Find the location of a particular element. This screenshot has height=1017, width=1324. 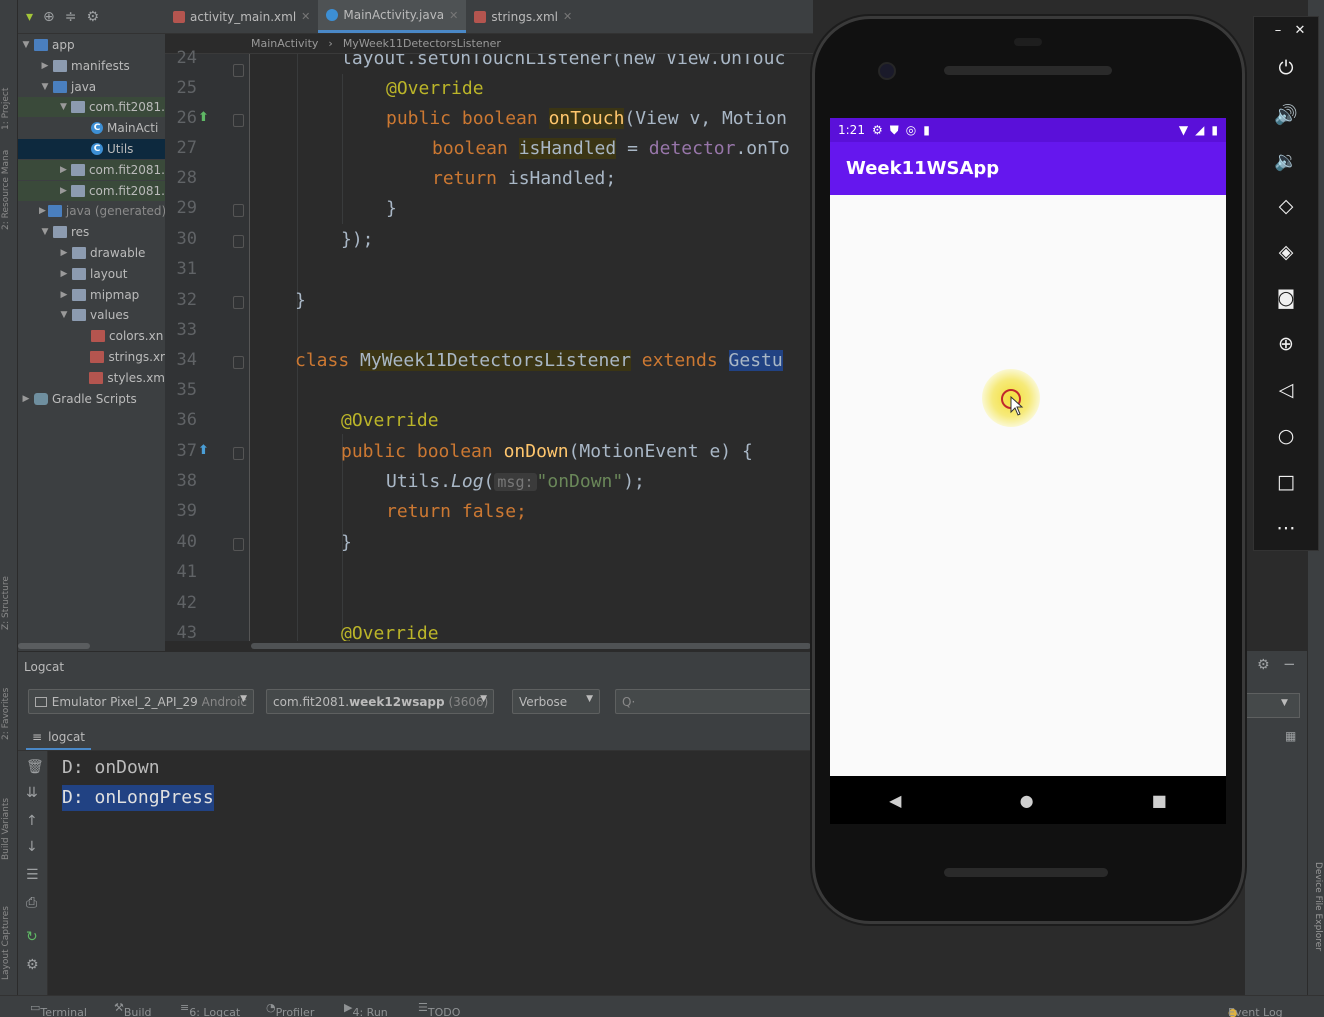

camera-icon: ◙ is located at coordinates (1286, 298).